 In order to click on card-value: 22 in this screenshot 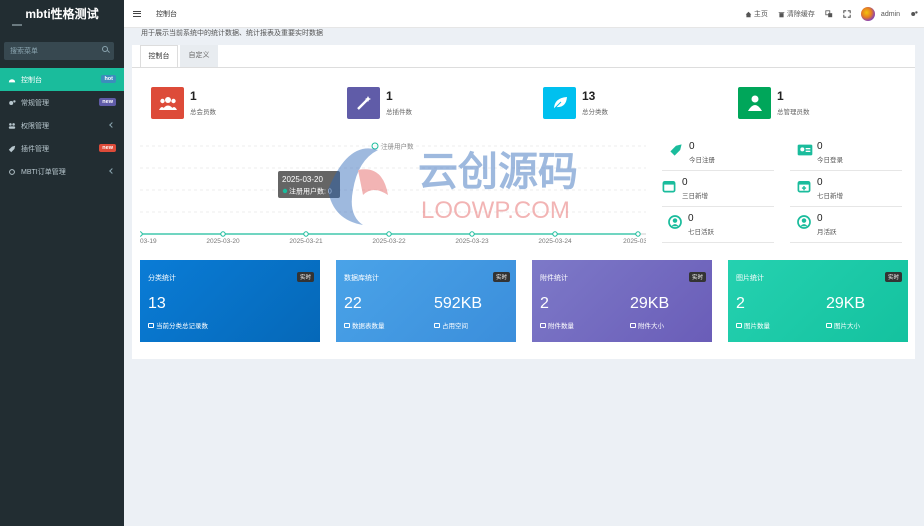, I will do `click(353, 303)`.